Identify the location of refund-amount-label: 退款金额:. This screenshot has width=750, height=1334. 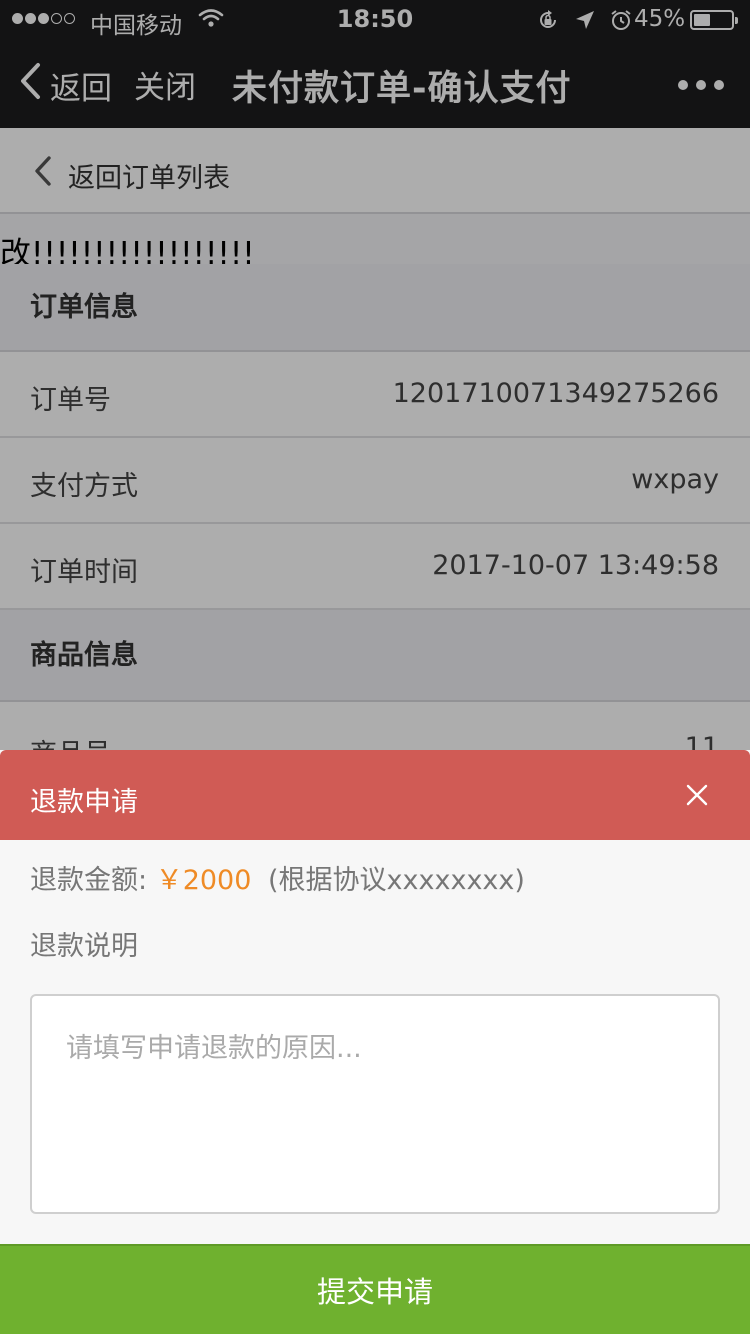
(89, 880).